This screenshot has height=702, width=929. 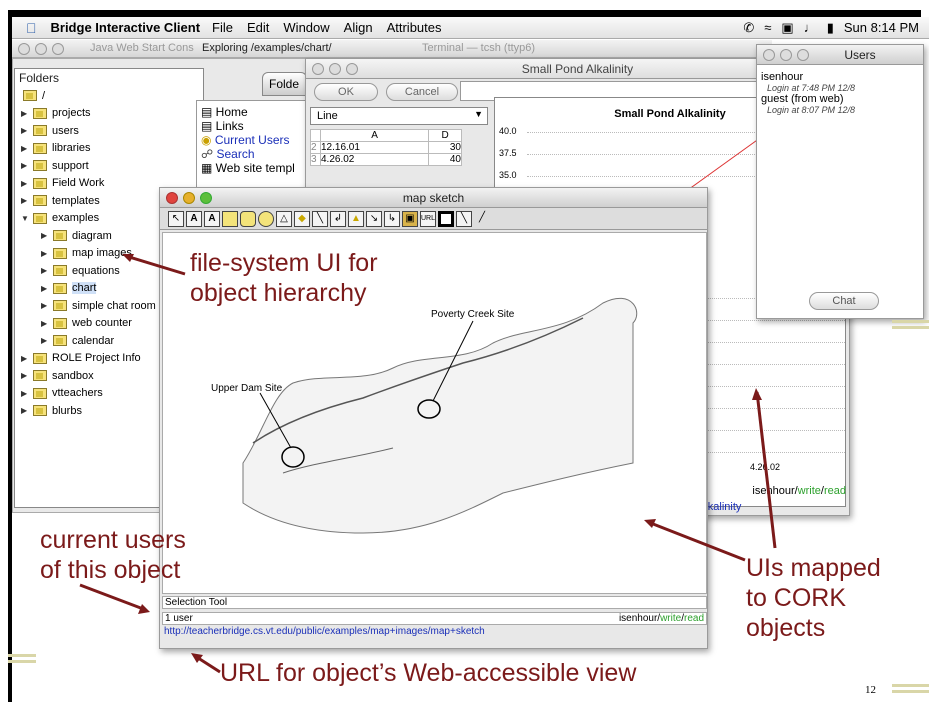 What do you see at coordinates (757, 394) in the screenshot?
I see `arrowhead` at bounding box center [757, 394].